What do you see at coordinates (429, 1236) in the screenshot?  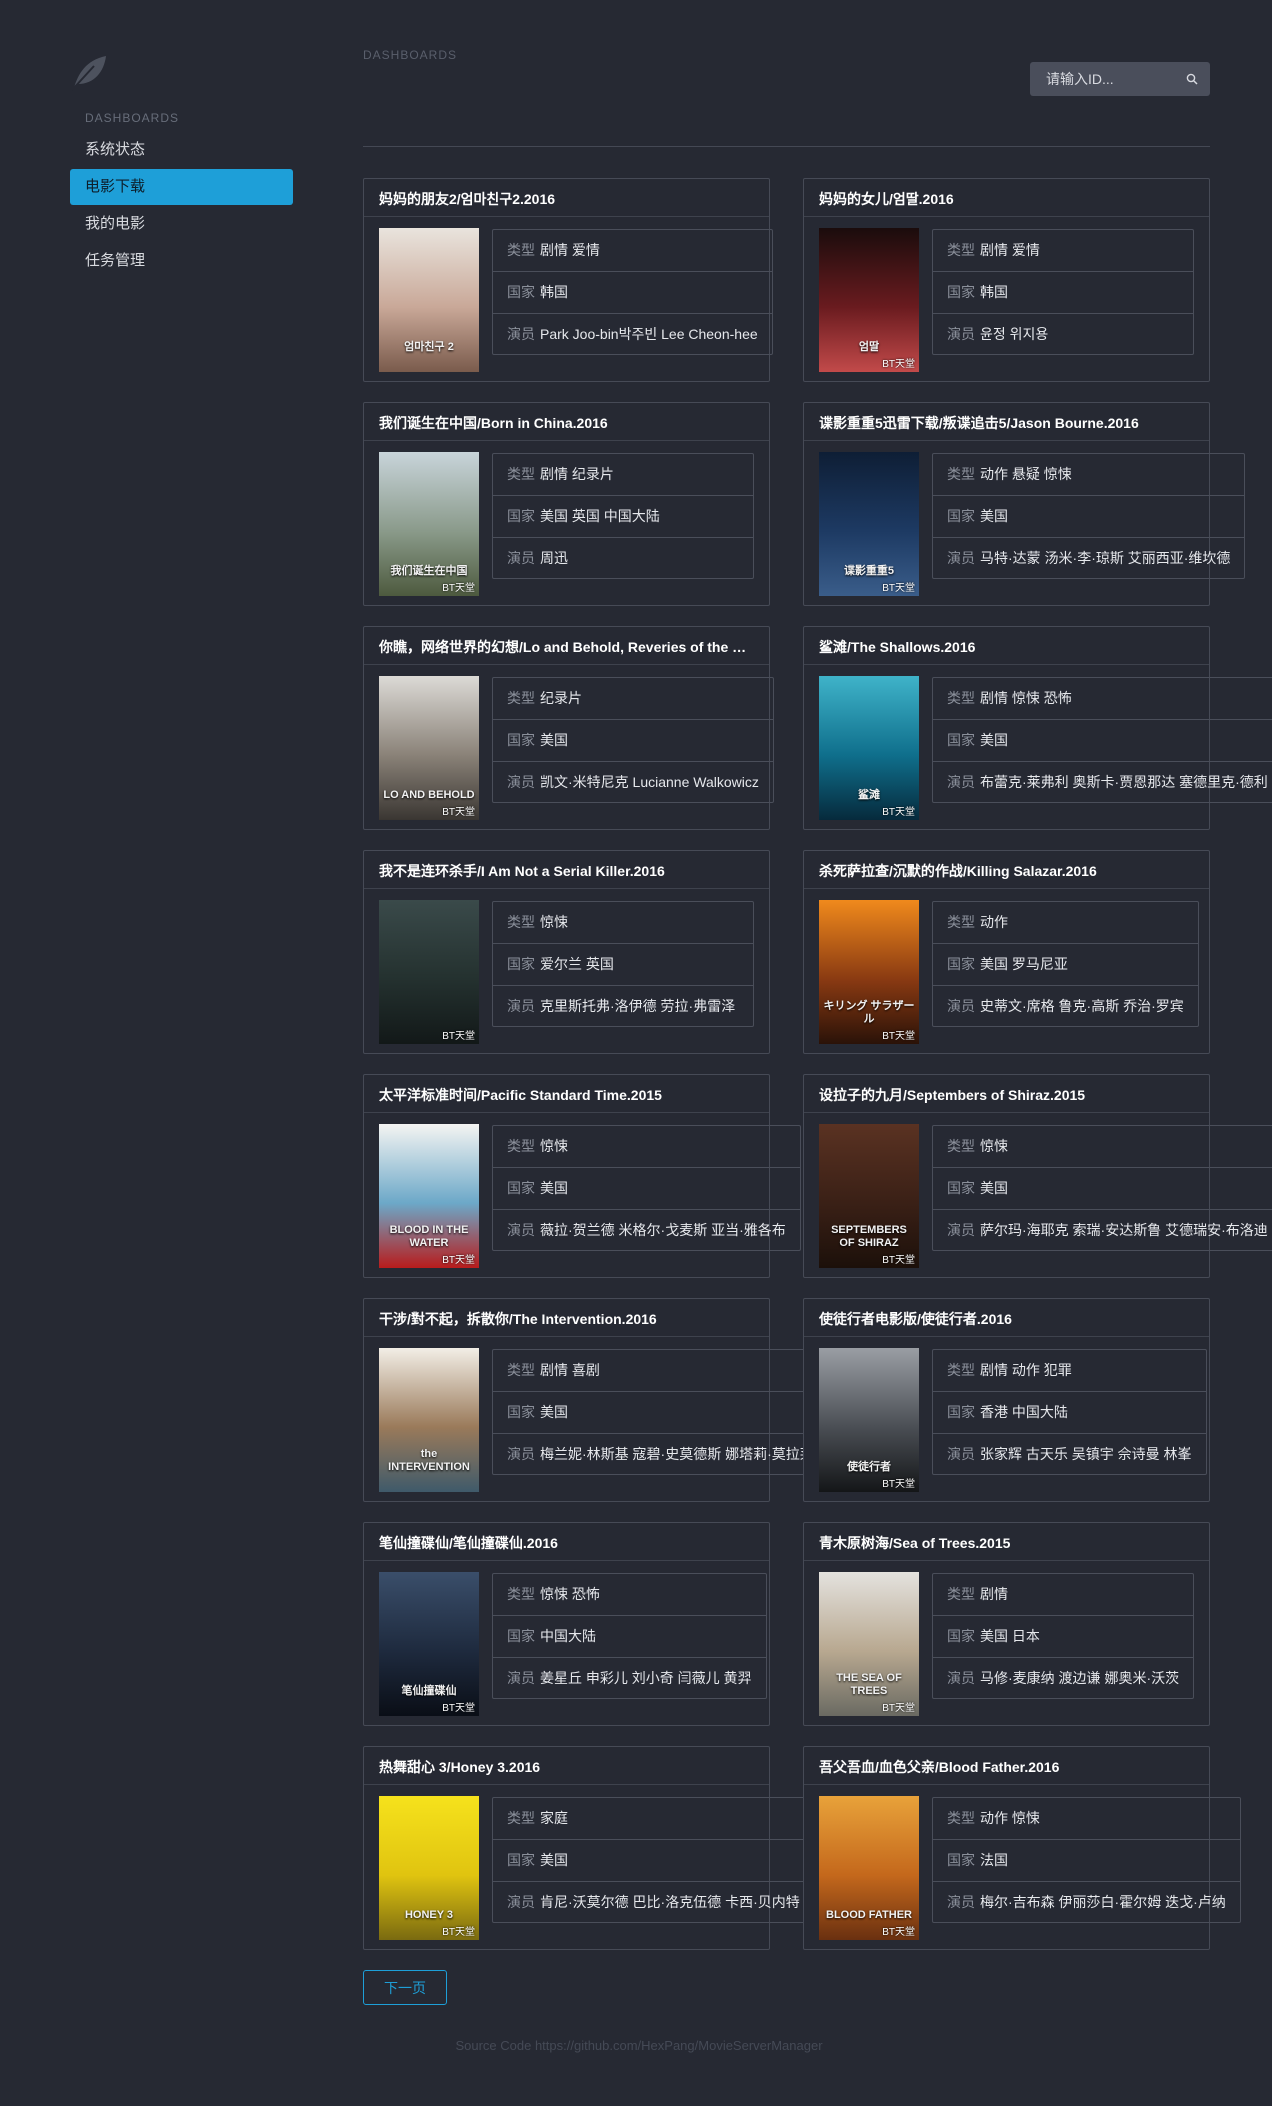 I see `poster-title-text: BLOOD IN THE WATER` at bounding box center [429, 1236].